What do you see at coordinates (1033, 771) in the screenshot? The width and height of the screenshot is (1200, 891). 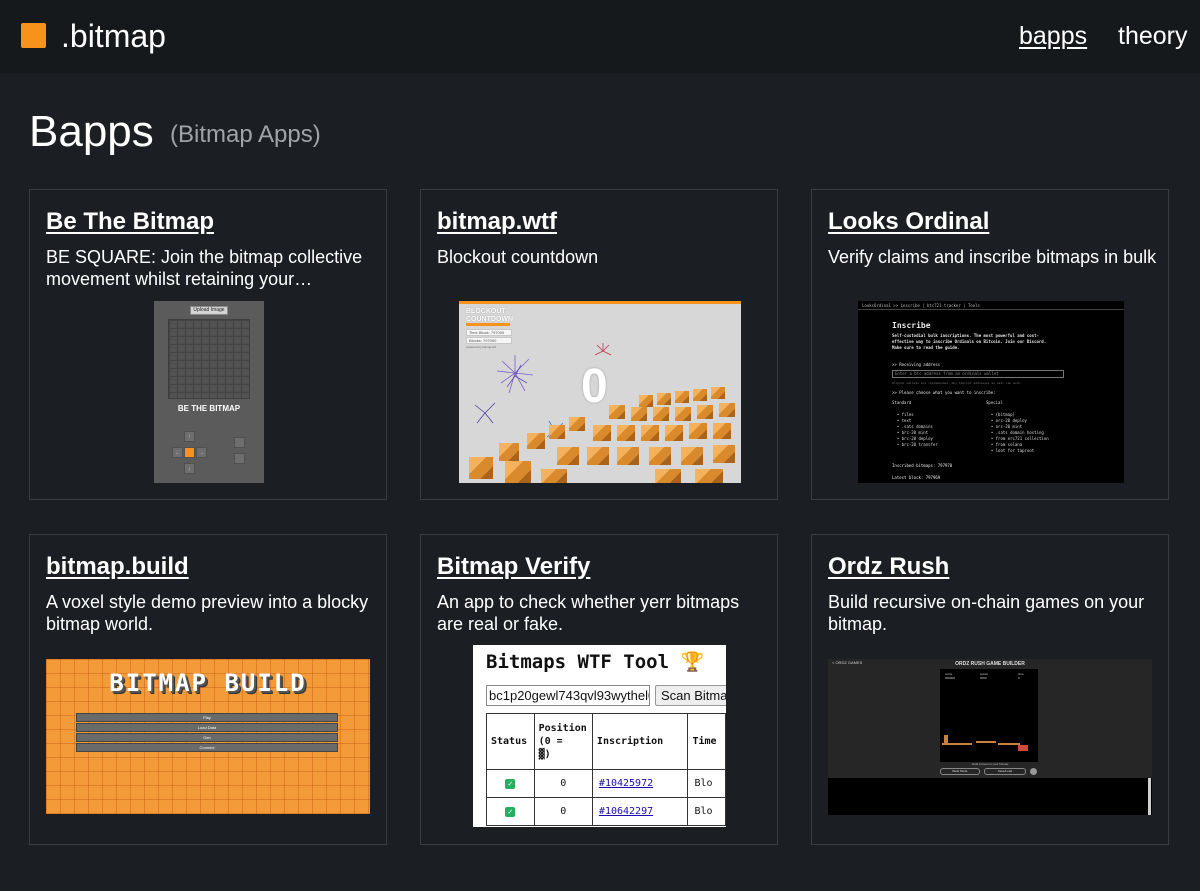 I see `help-icon` at bounding box center [1033, 771].